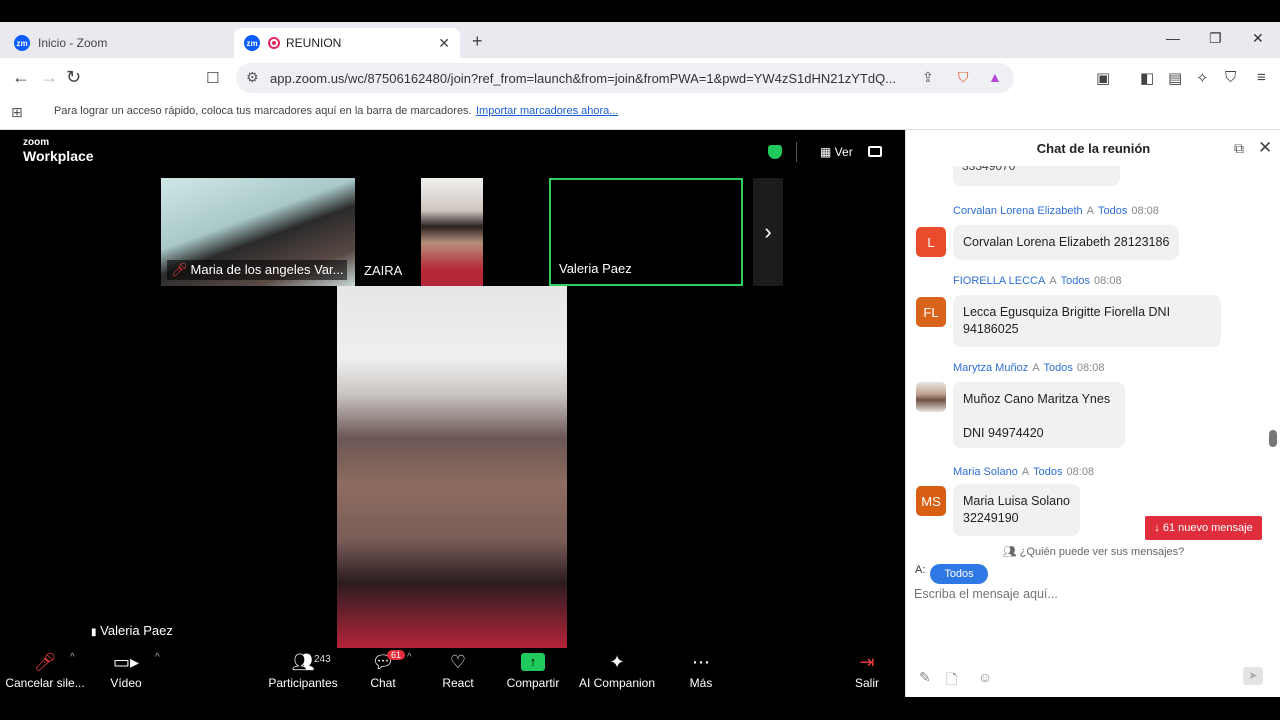  I want to click on brave-rewards-icon: ▲, so click(995, 77).